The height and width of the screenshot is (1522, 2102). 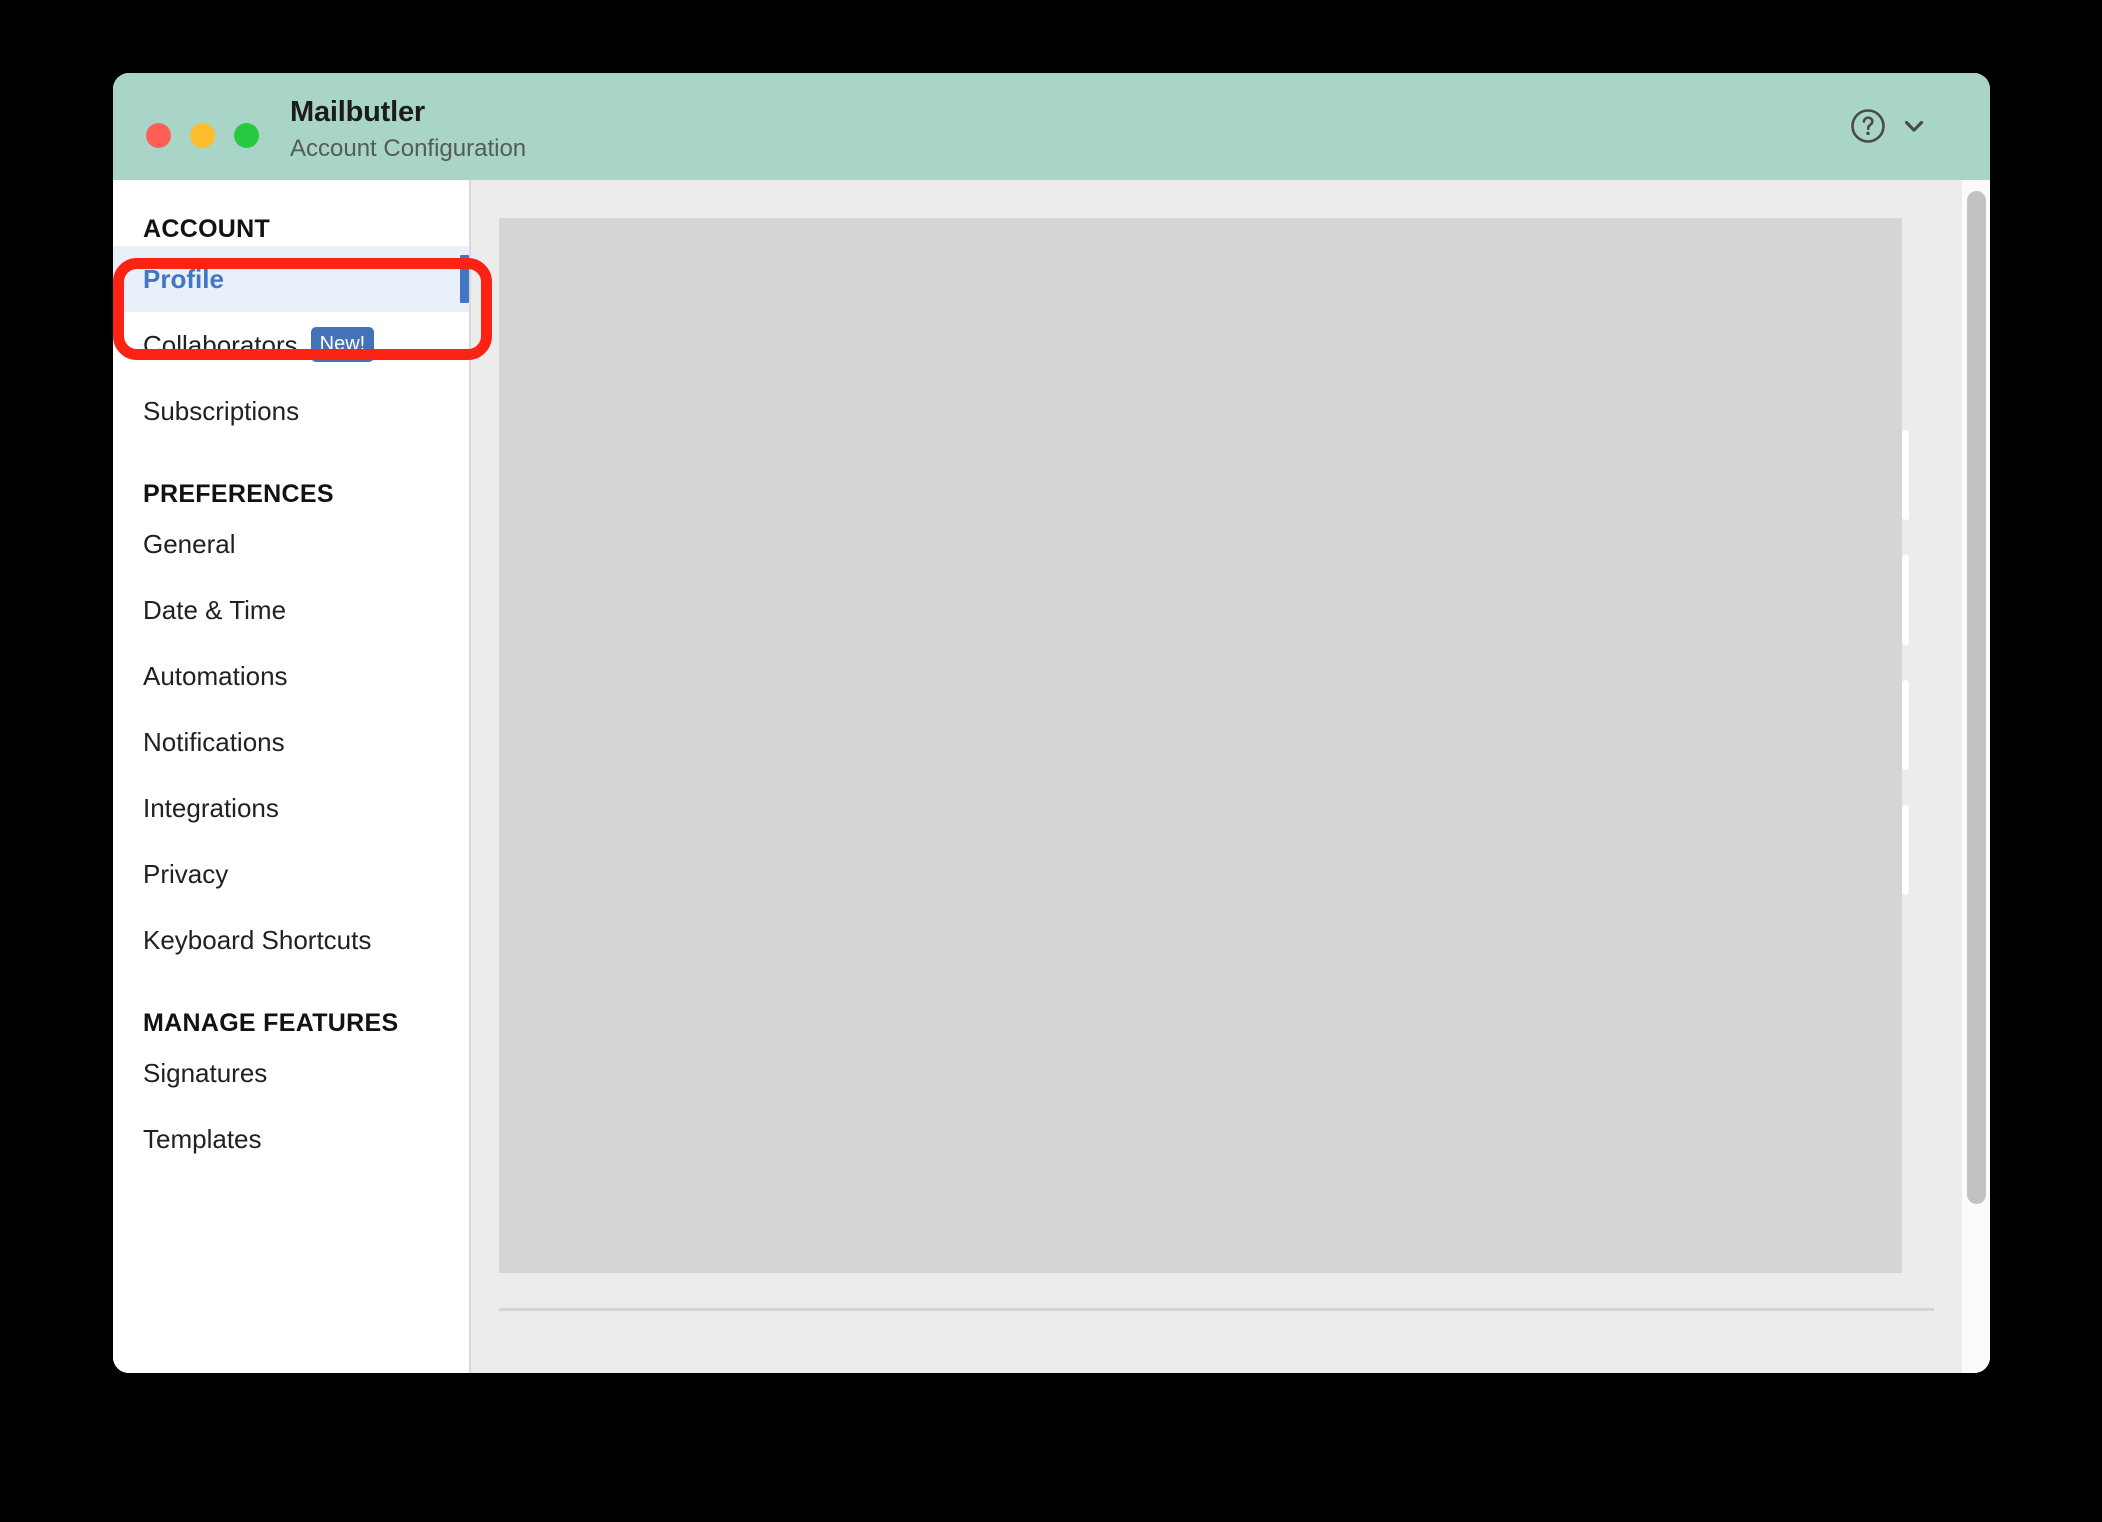 What do you see at coordinates (408, 129) in the screenshot?
I see `title-block: Mailbutler Account Configuration` at bounding box center [408, 129].